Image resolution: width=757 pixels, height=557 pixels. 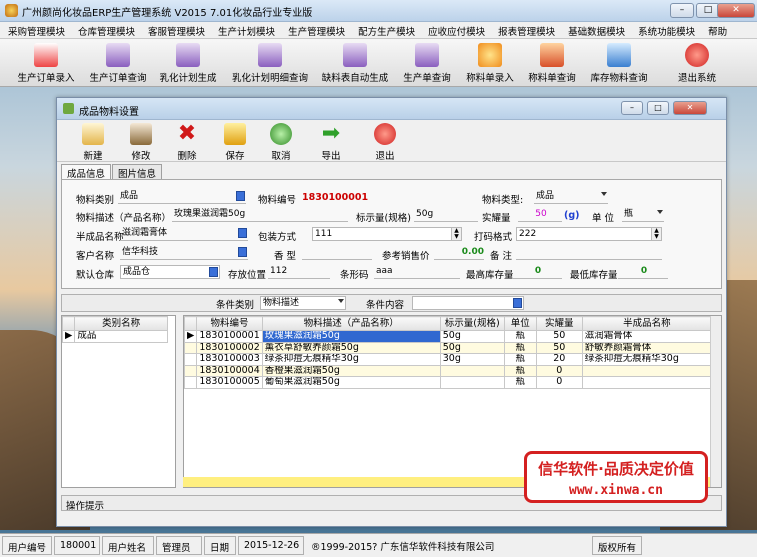 What do you see at coordinates (697, 55) in the screenshot?
I see `power-icon` at bounding box center [697, 55].